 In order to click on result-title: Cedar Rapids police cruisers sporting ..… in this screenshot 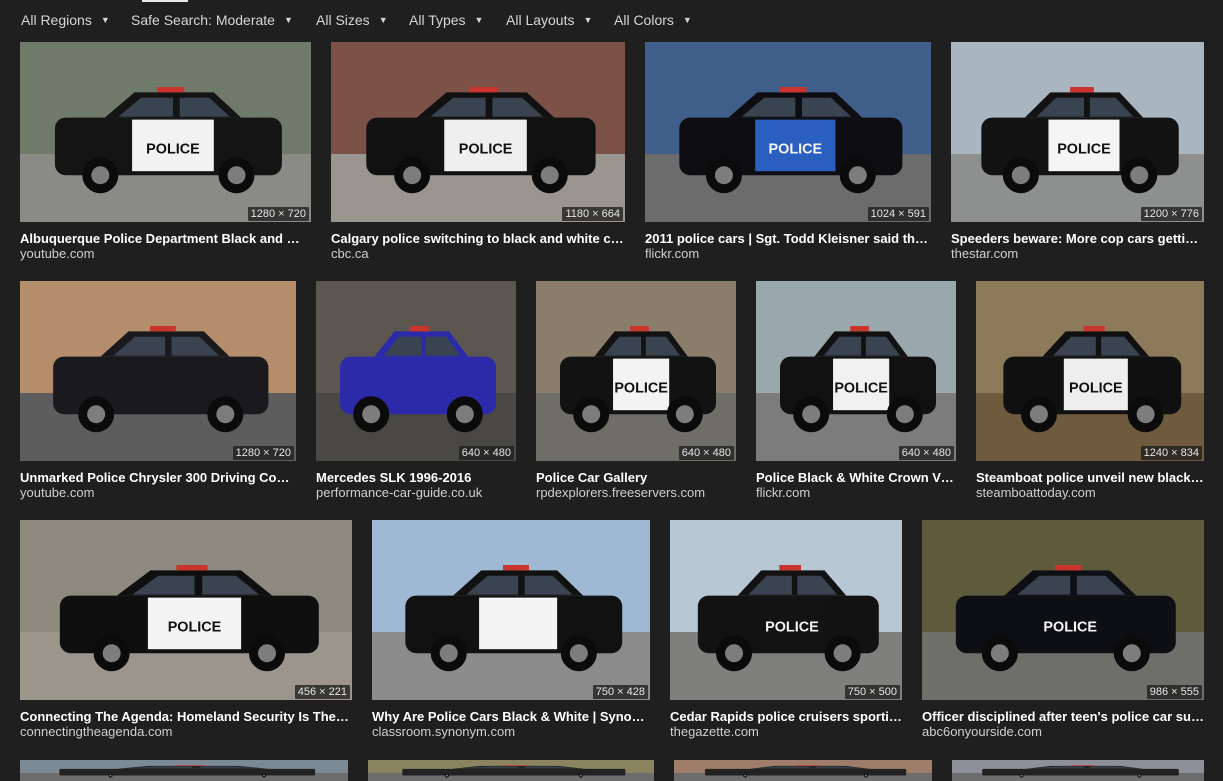, I will do `click(786, 716)`.